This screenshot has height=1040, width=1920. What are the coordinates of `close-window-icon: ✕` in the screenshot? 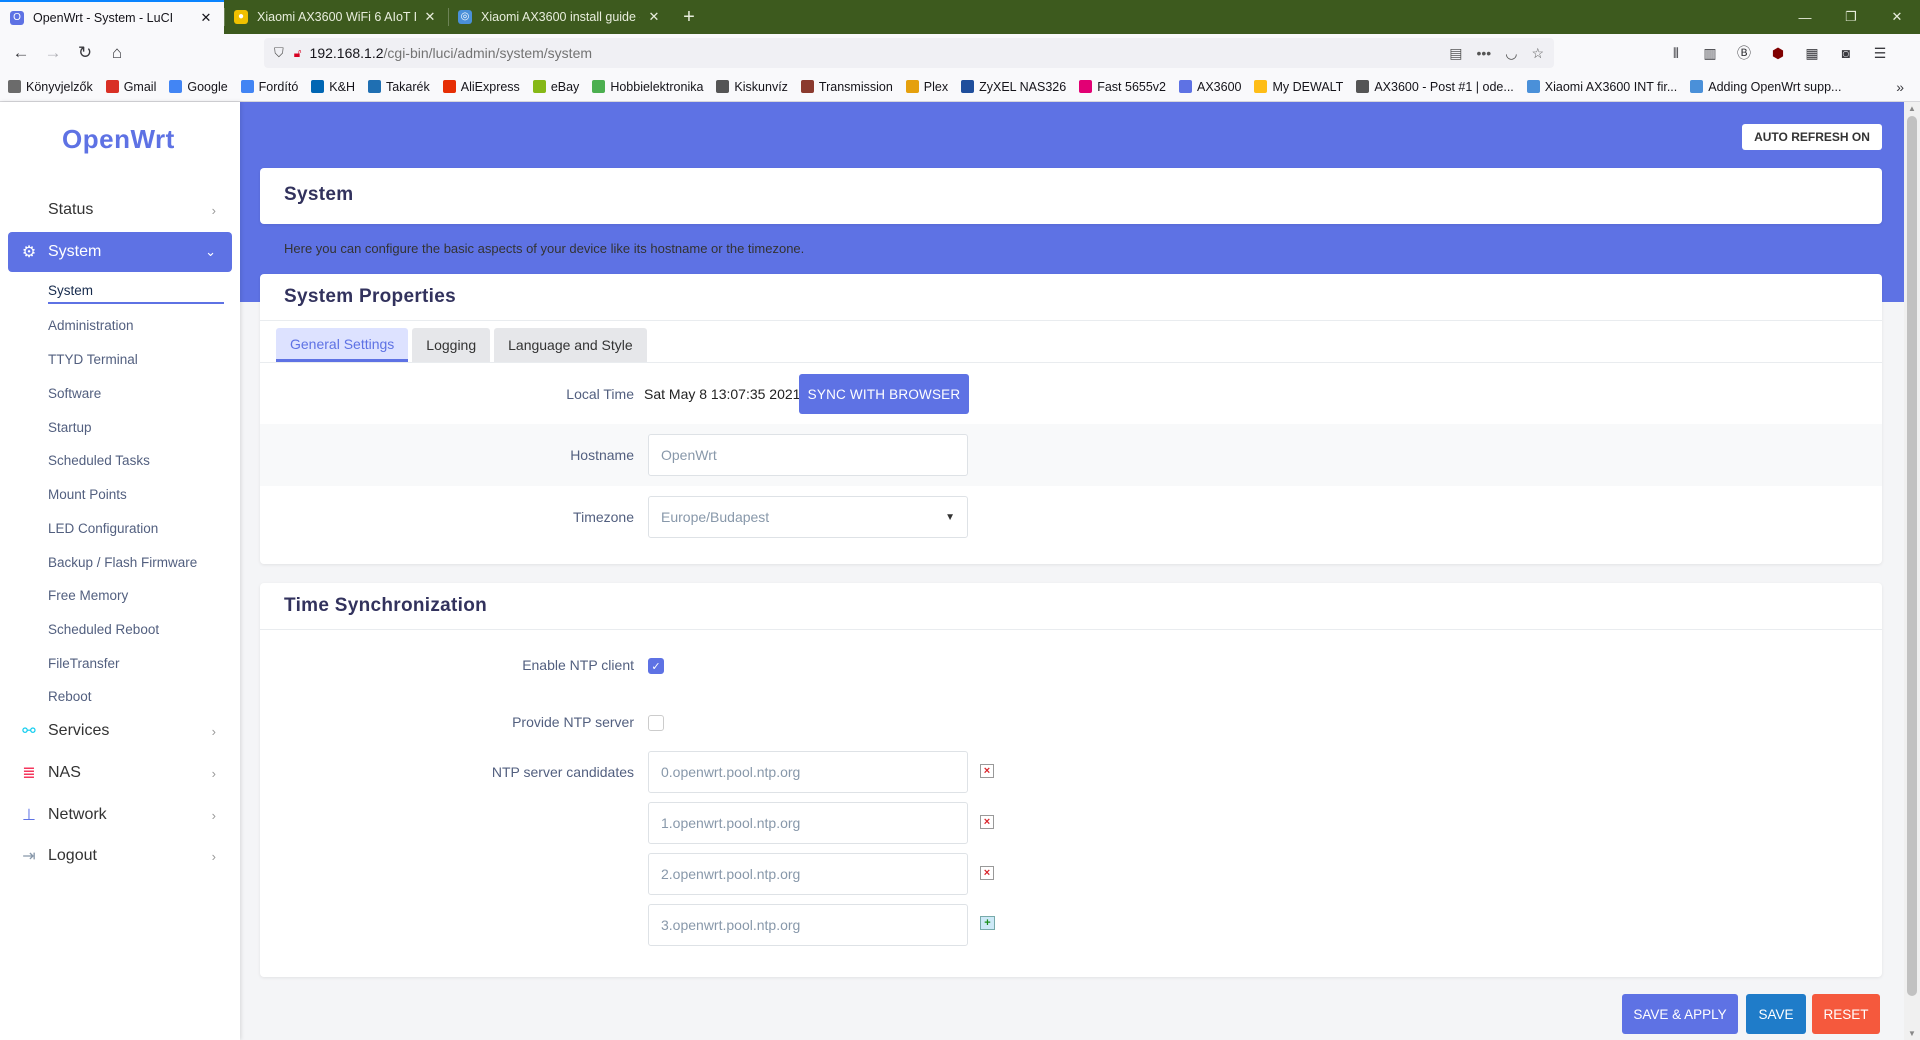 It's located at (1897, 17).